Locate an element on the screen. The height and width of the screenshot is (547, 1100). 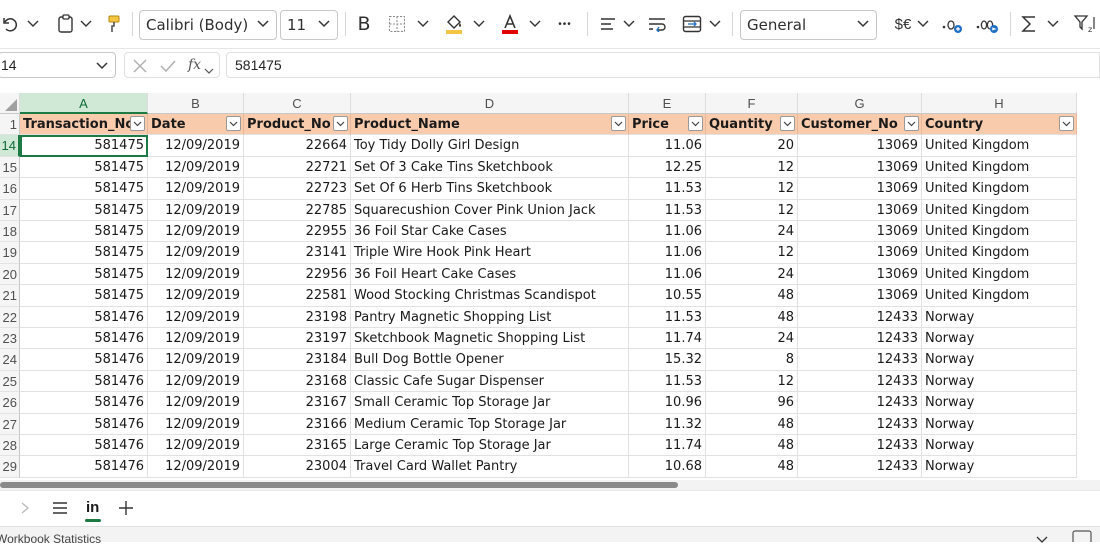
table-cell: 23167 is located at coordinates (297, 403).